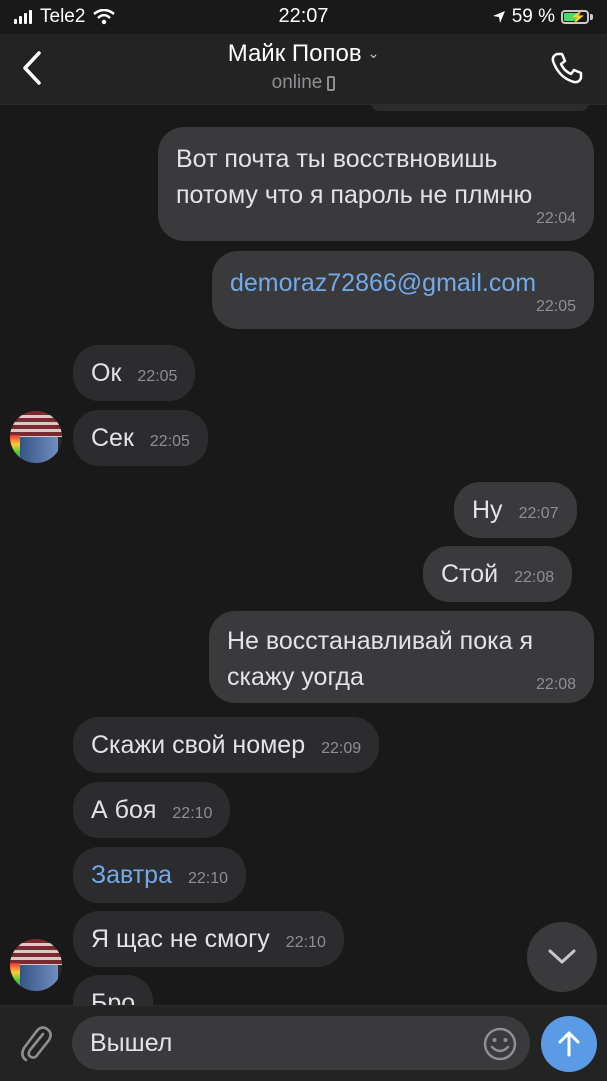 Image resolution: width=607 pixels, height=1081 pixels. Describe the element at coordinates (538, 513) in the screenshot. I see `message-time: 22:07` at that location.